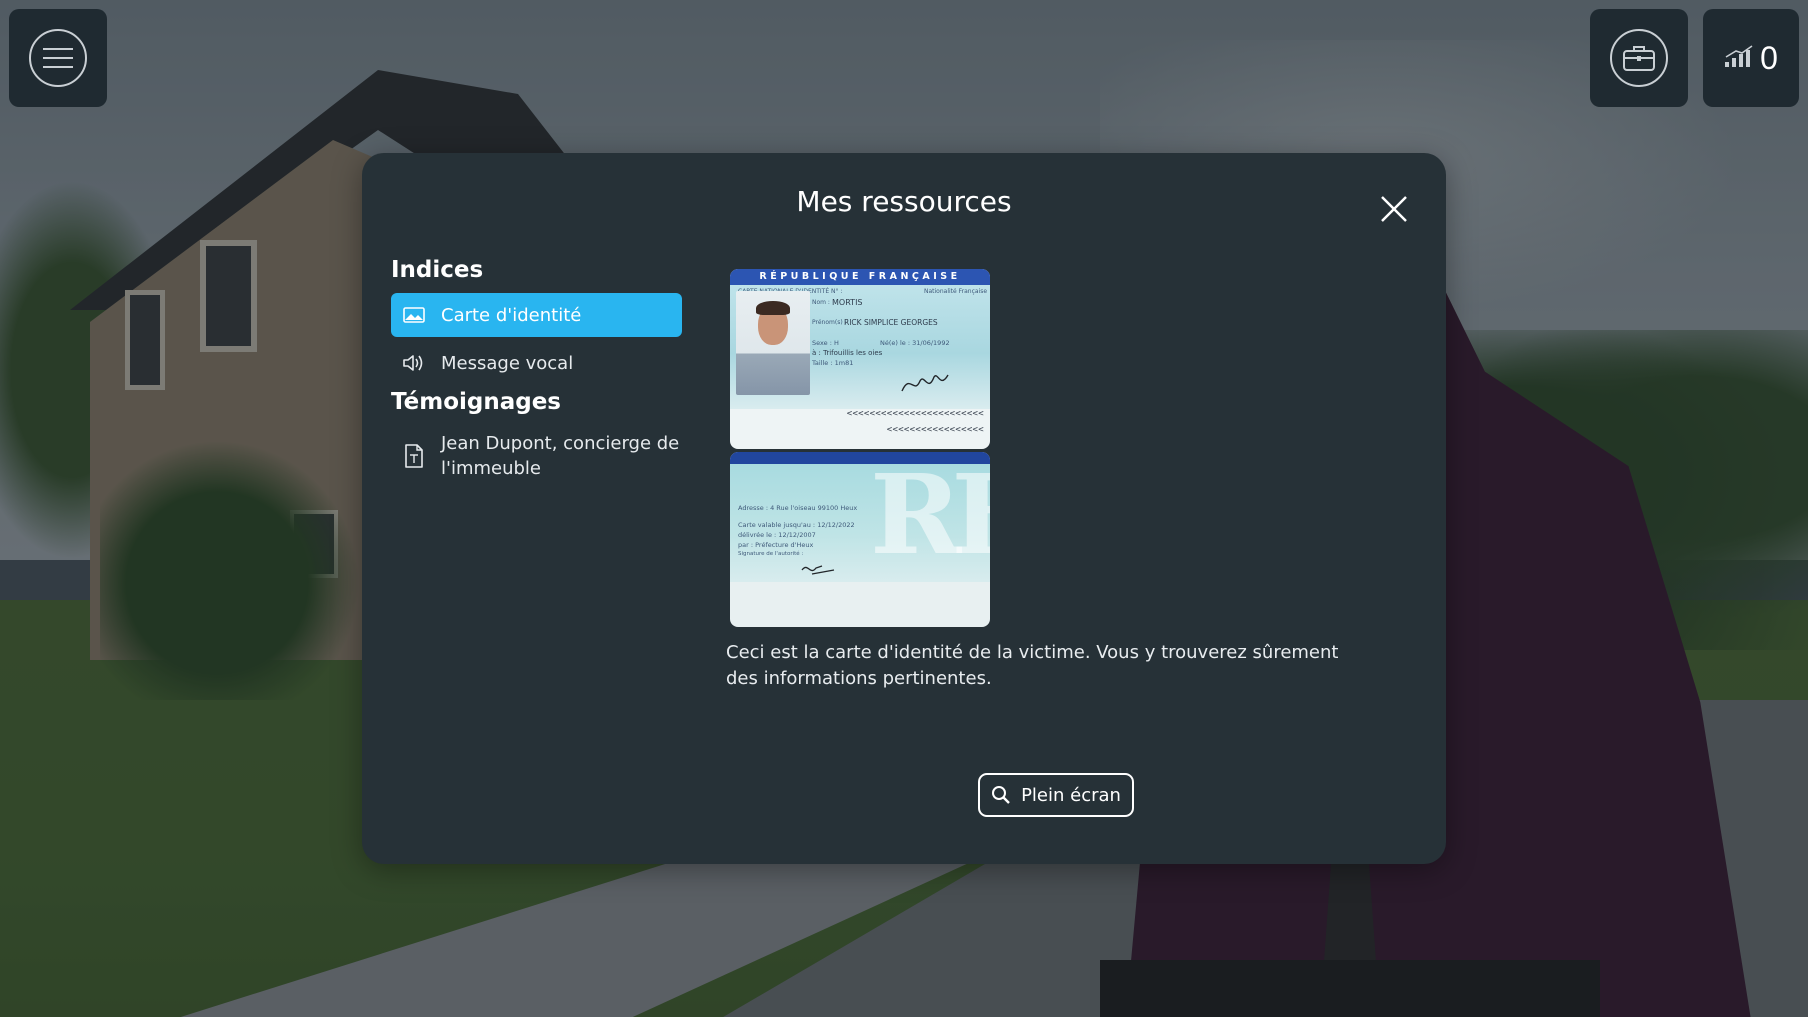  What do you see at coordinates (1001, 795) in the screenshot?
I see `search-icon` at bounding box center [1001, 795].